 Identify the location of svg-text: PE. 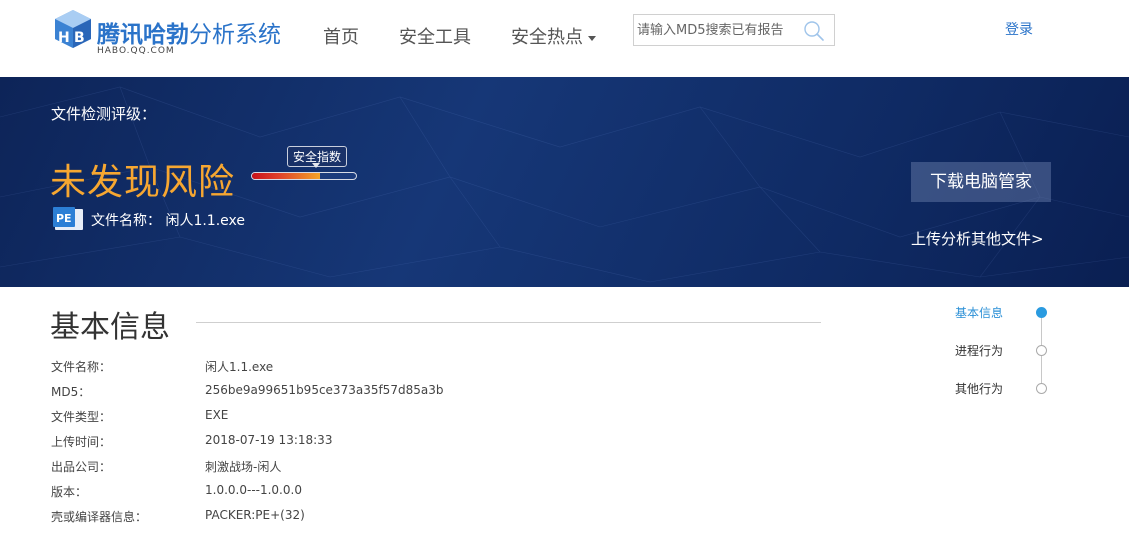
(64, 218).